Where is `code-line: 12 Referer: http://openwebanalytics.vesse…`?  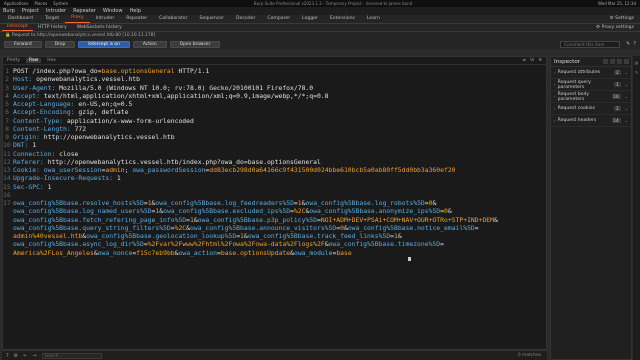
code-line: 12 Referer: http://openwebanalytics.vesse… is located at coordinates (274, 162).